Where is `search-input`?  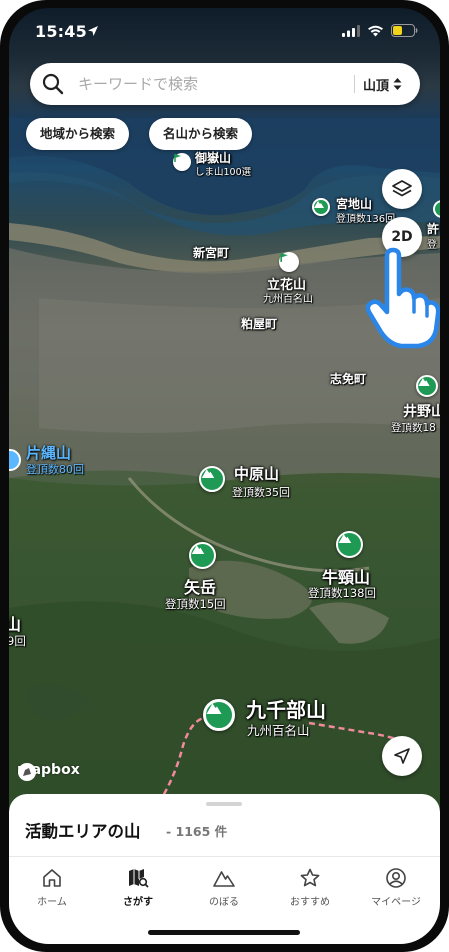 search-input is located at coordinates (208, 84).